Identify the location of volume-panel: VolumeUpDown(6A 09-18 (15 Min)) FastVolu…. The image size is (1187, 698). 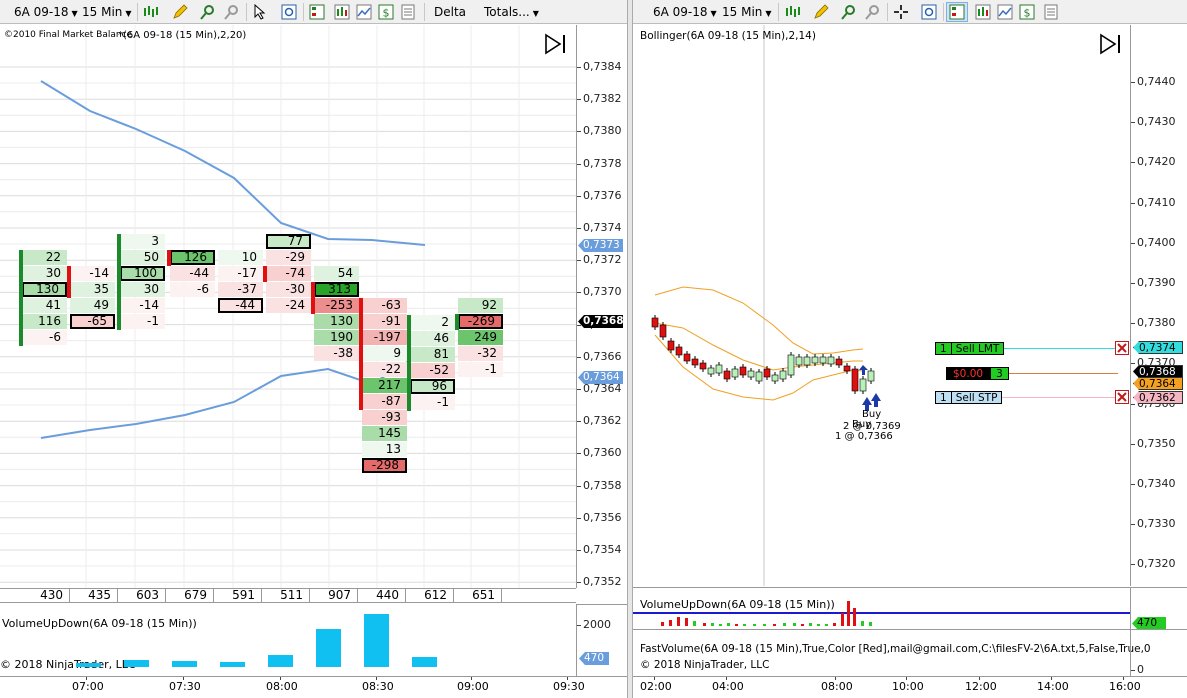
(892, 631).